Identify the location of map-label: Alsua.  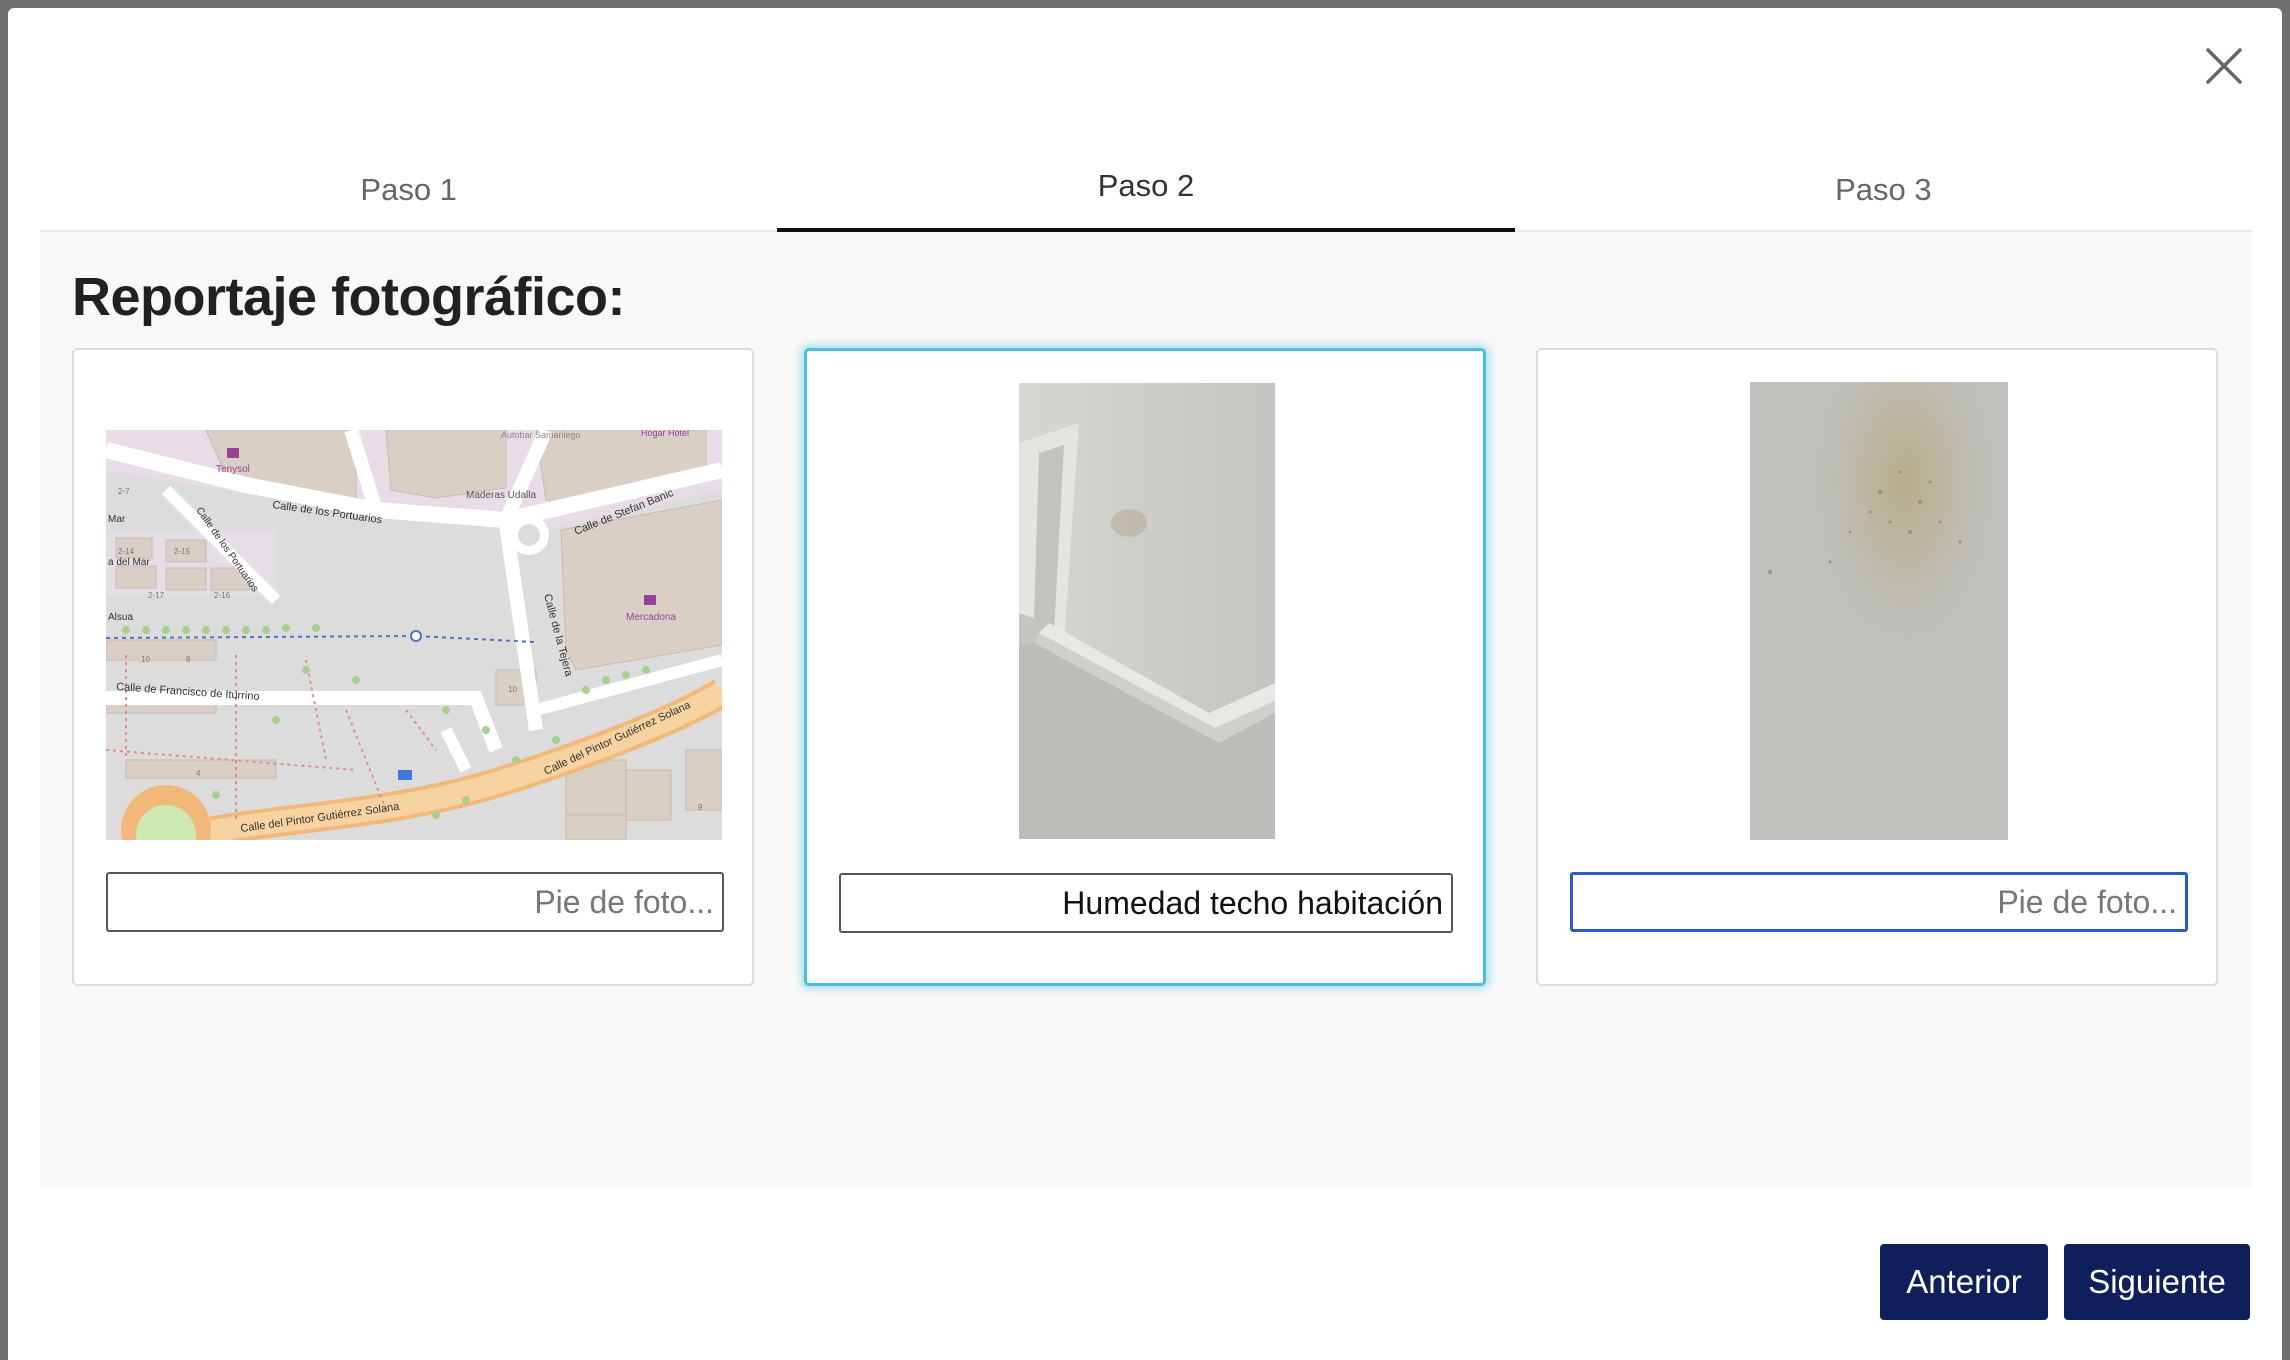
(120, 617).